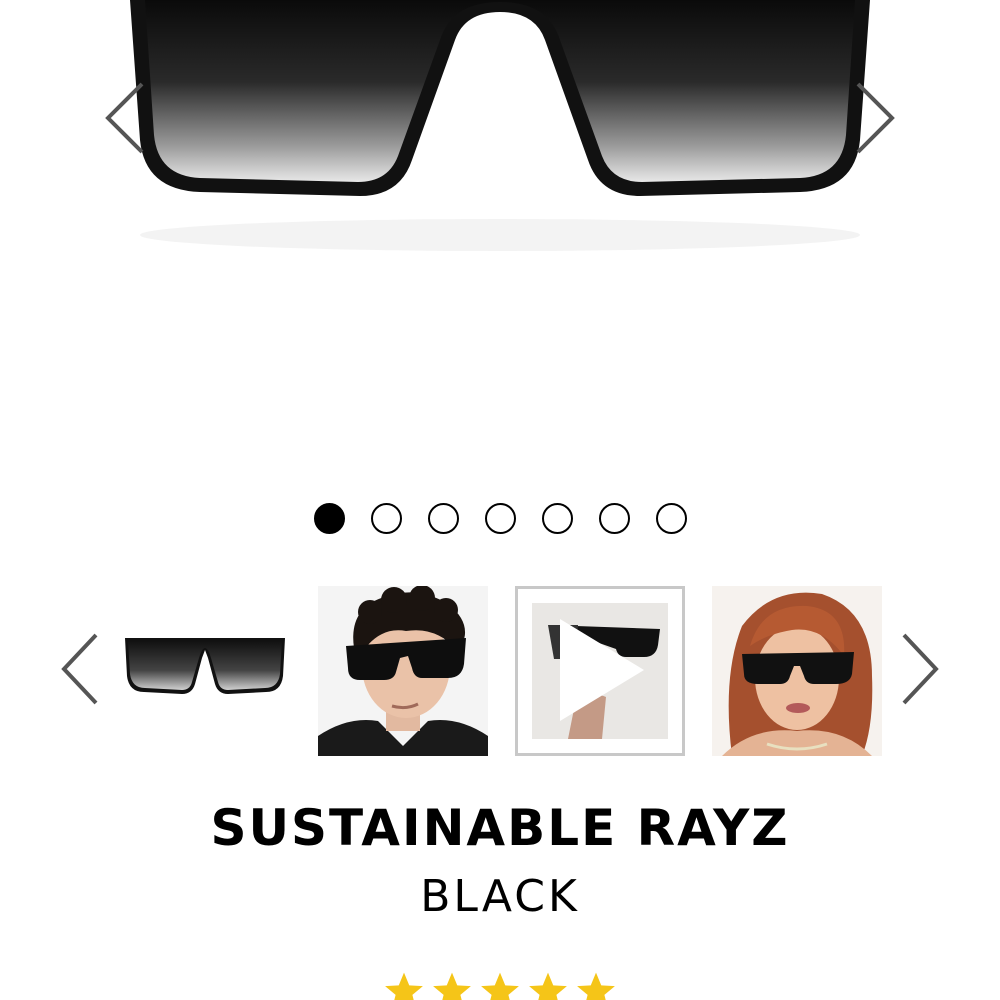  I want to click on thumbnail-model-female, so click(797, 671).